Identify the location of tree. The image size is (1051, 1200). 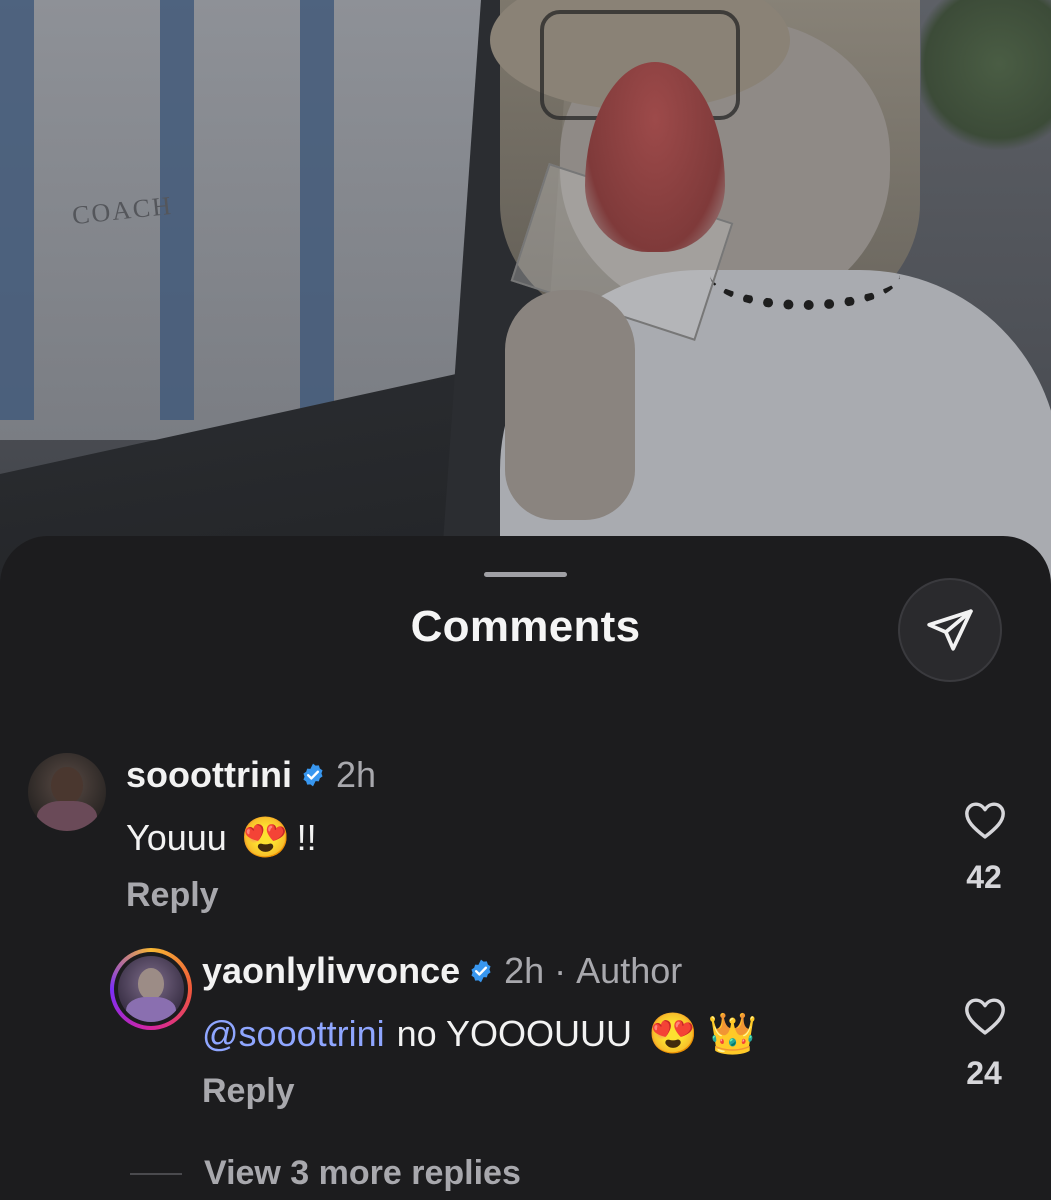
(986, 80).